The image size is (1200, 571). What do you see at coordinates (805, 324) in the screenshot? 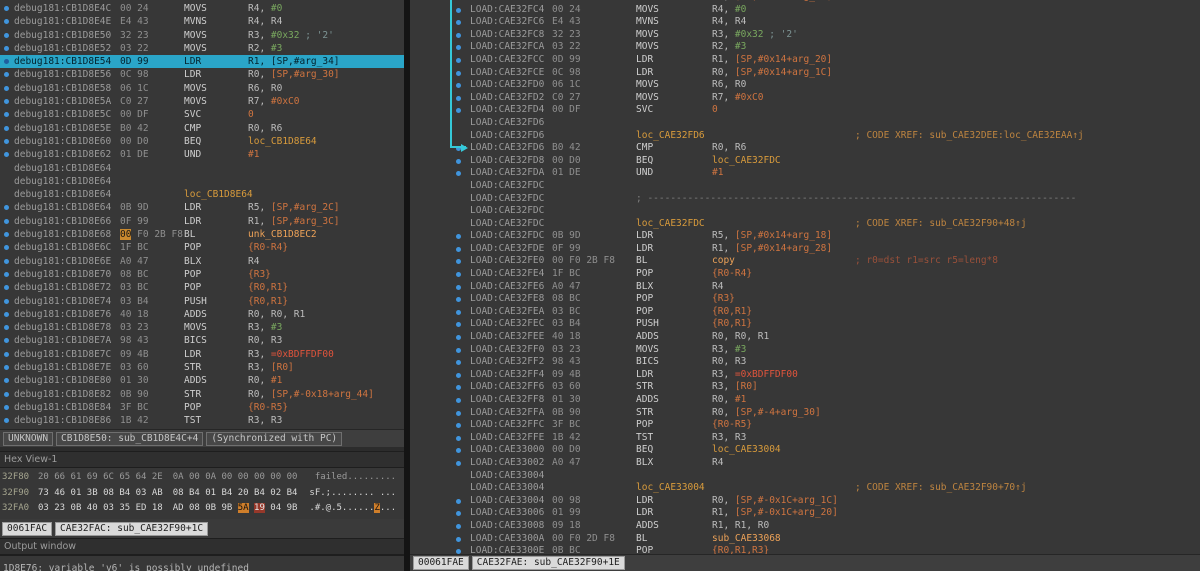
I see `disasm-line: LOAD:CAE32FEC 03 B4 PUSH {R0,R1}` at bounding box center [805, 324].